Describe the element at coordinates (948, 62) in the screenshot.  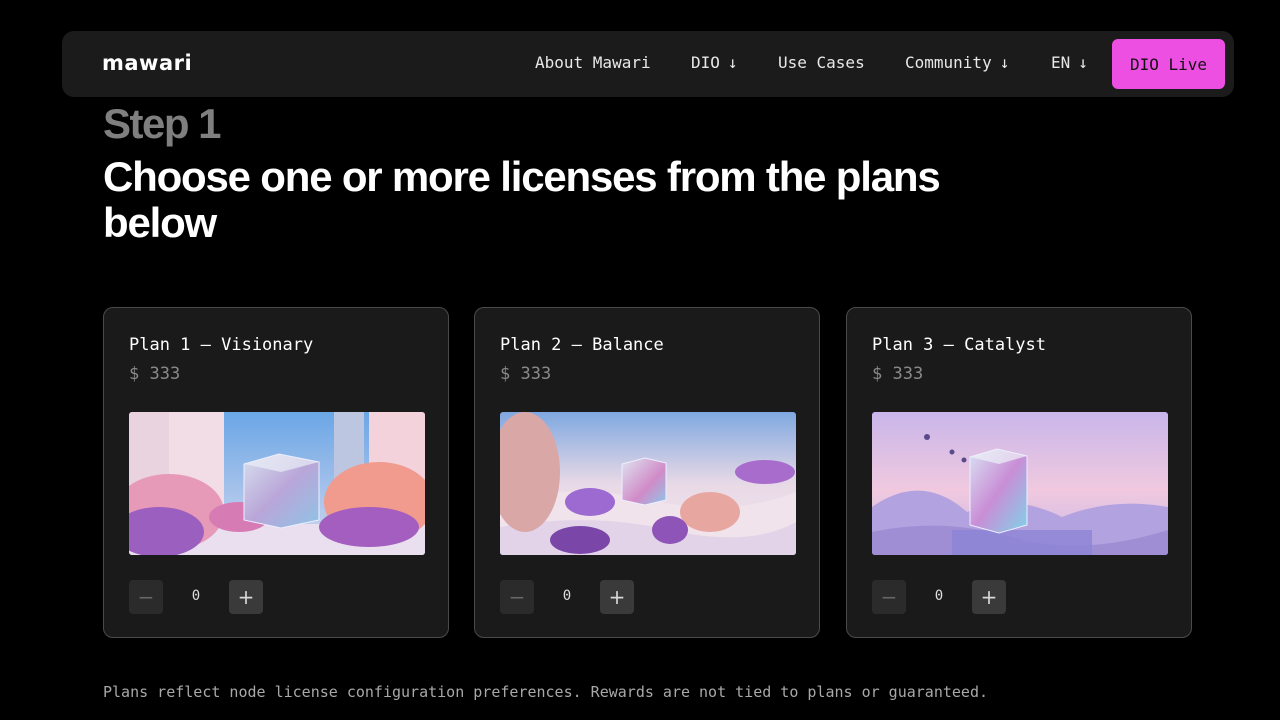
I see `nav-link-label: Community` at that location.